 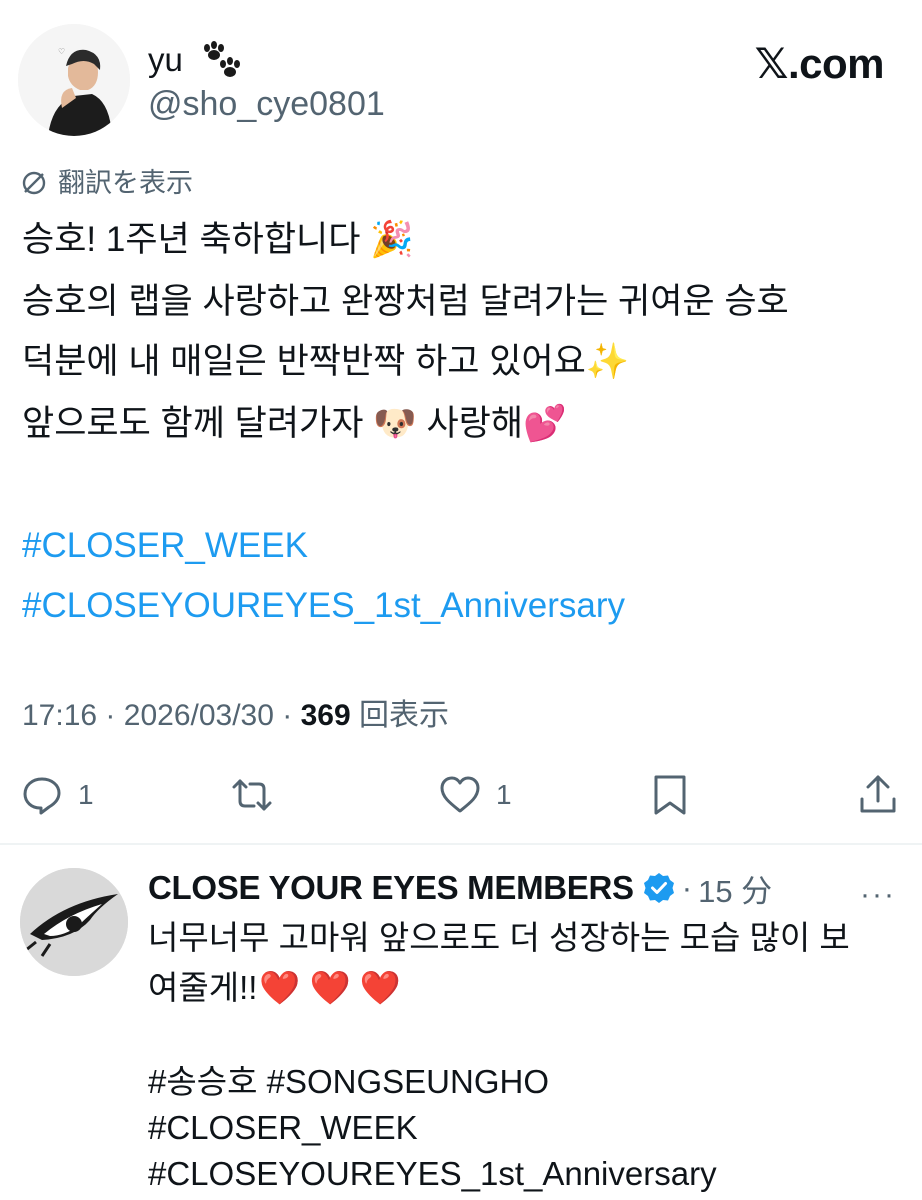 I want to click on author-display-name: yu, so click(x=165, y=60).